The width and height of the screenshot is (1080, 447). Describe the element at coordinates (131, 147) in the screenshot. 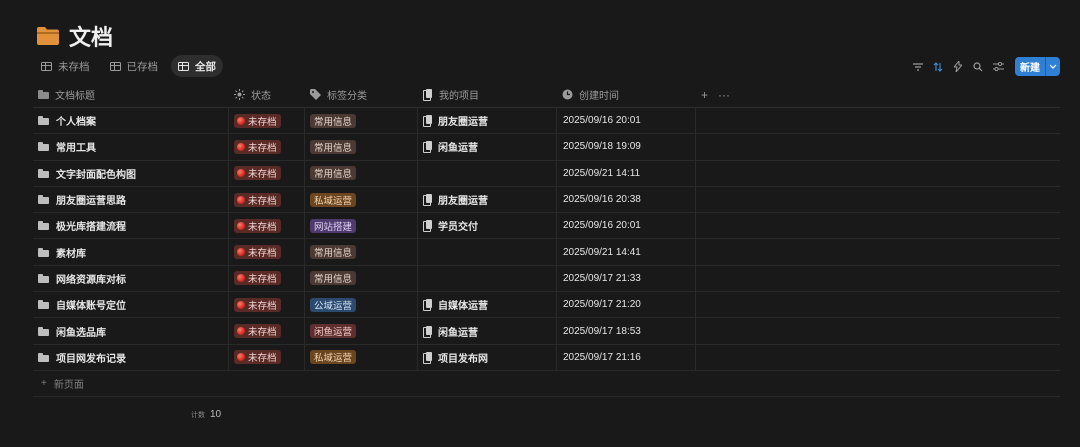

I see `title-cell: 常用工具` at that location.